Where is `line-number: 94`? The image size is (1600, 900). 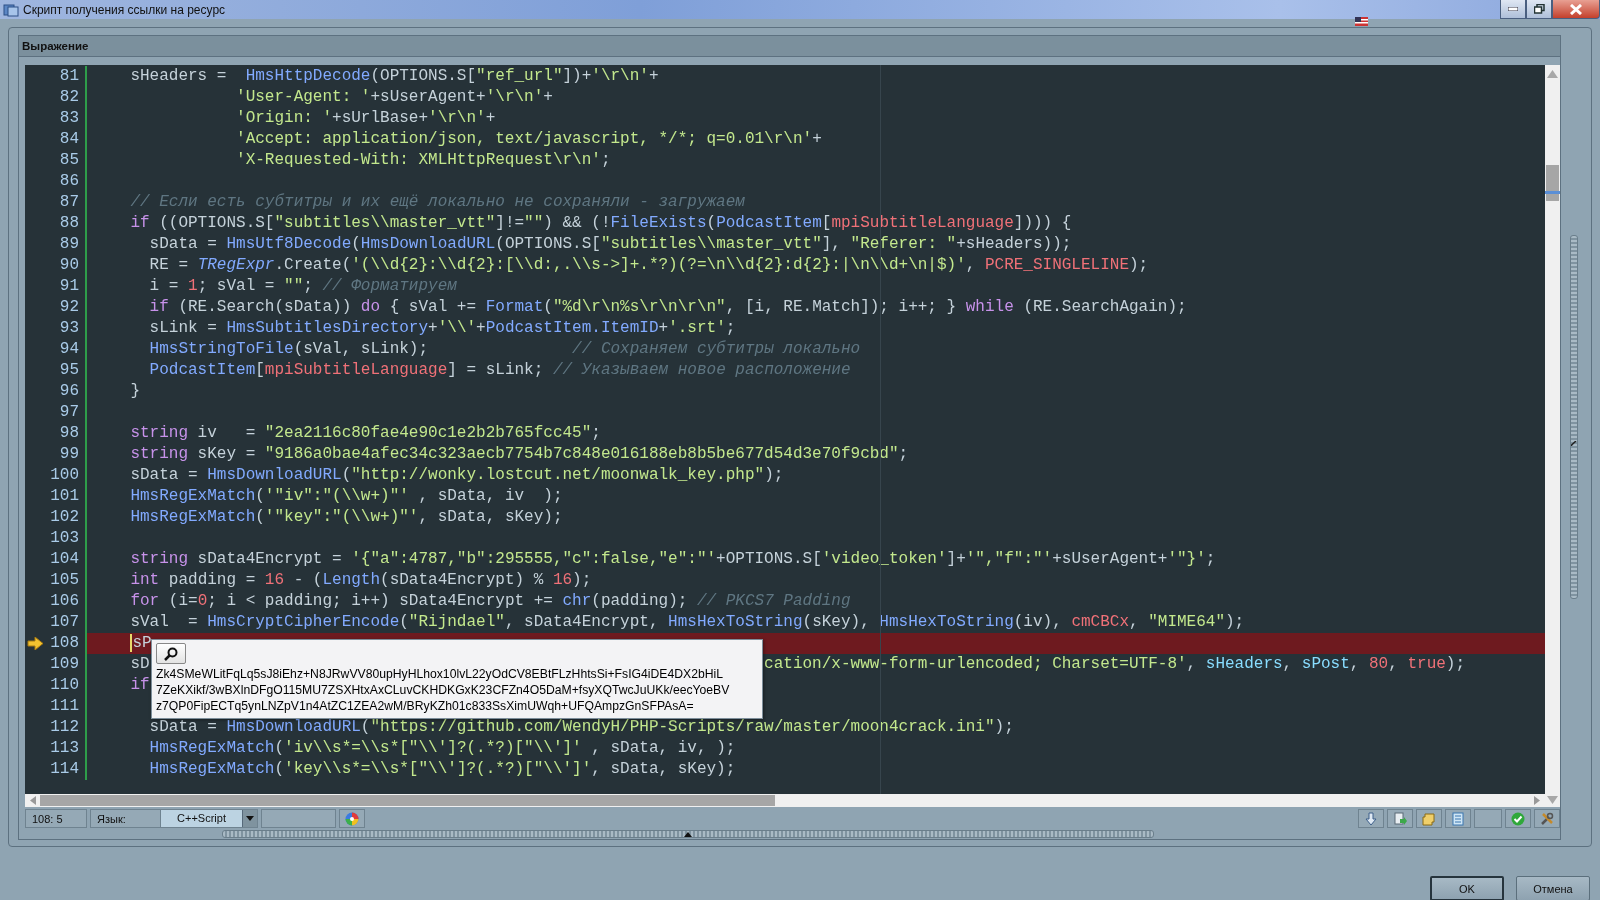 line-number: 94 is located at coordinates (69, 349).